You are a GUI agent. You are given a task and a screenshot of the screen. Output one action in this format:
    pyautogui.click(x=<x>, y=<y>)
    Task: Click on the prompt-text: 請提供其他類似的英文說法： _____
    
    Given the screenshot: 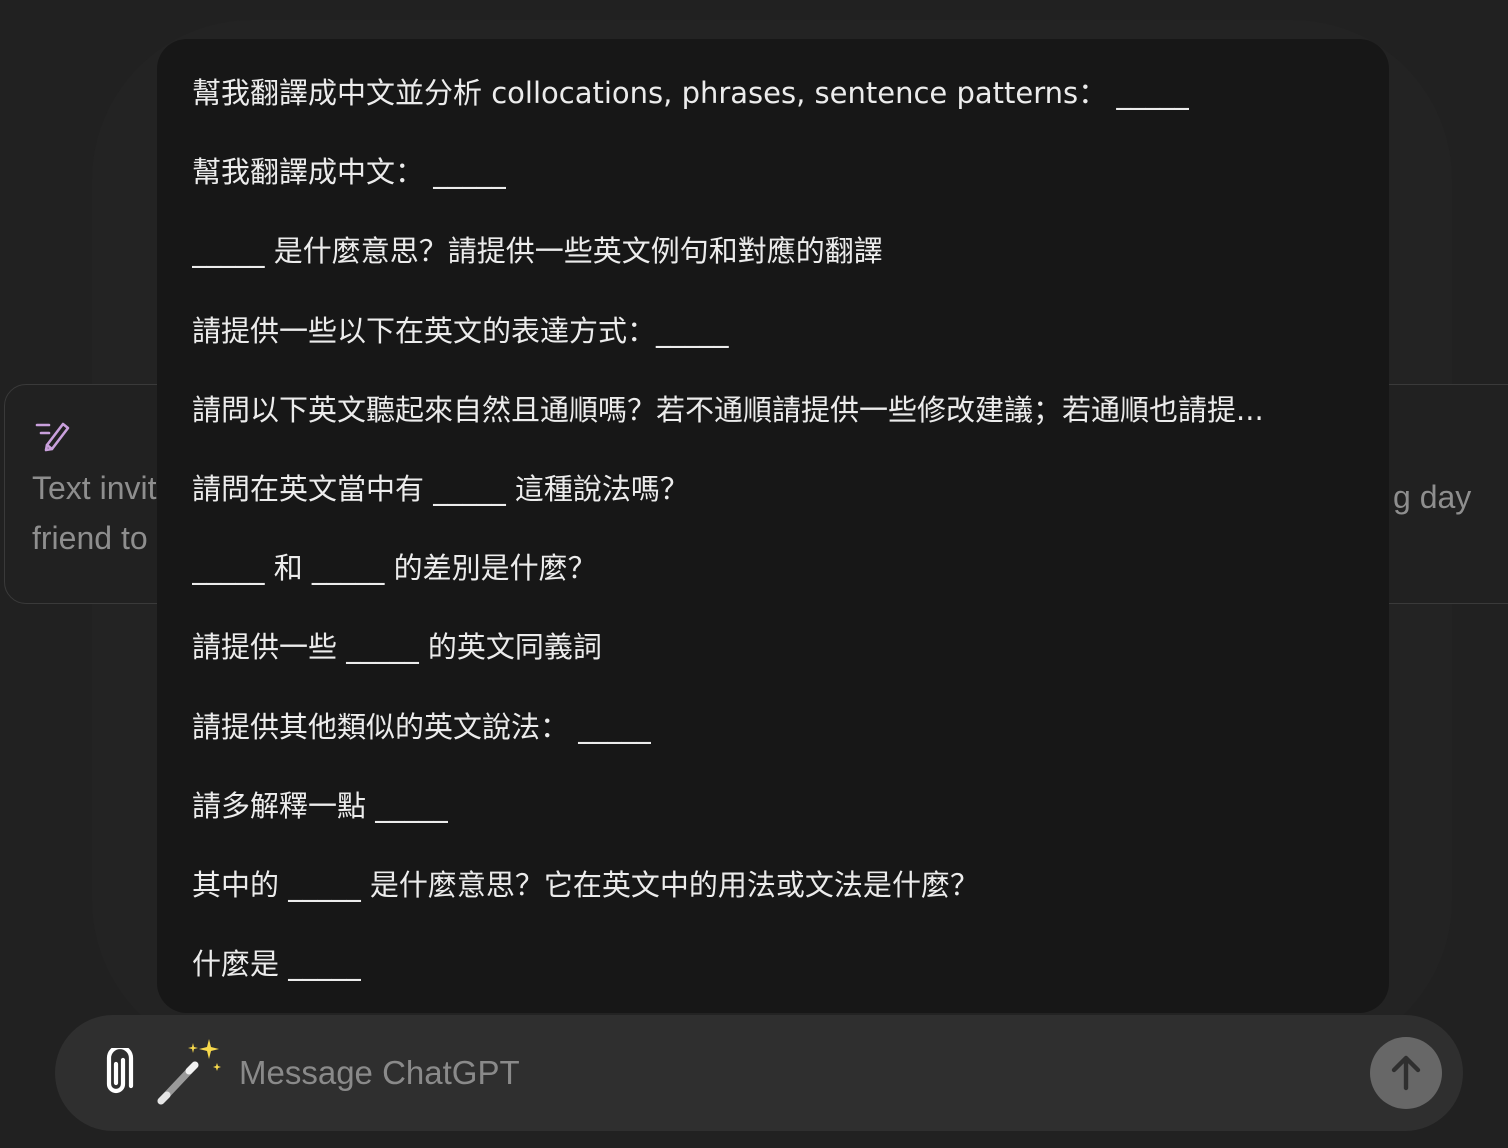 What is the action you would take?
    pyautogui.click(x=421, y=726)
    